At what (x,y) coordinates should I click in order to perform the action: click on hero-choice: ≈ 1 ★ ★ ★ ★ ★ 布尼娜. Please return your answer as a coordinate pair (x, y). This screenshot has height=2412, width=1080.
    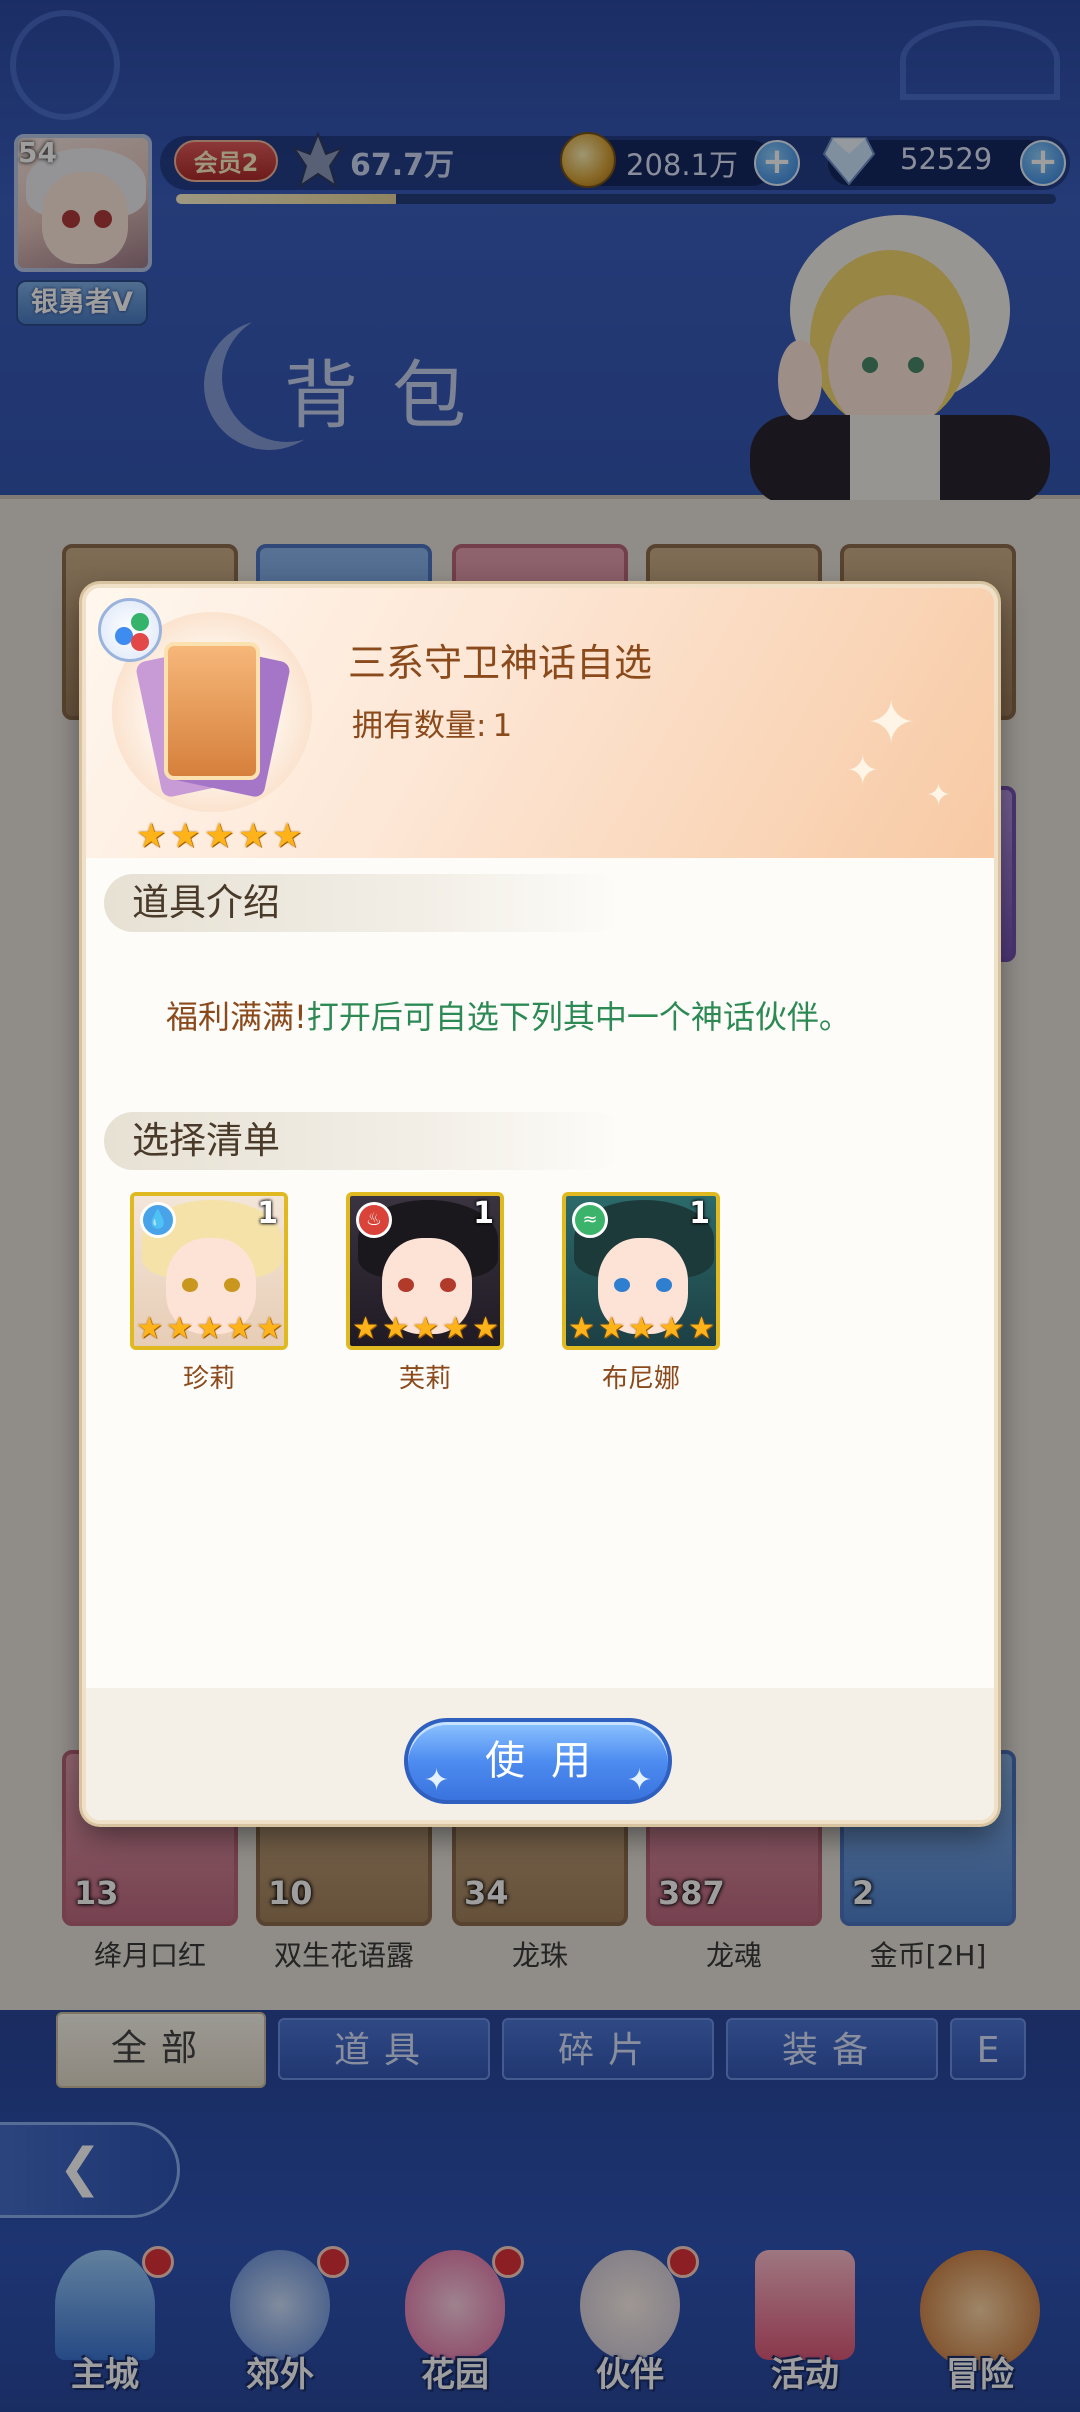
    Looking at the image, I should click on (641, 1293).